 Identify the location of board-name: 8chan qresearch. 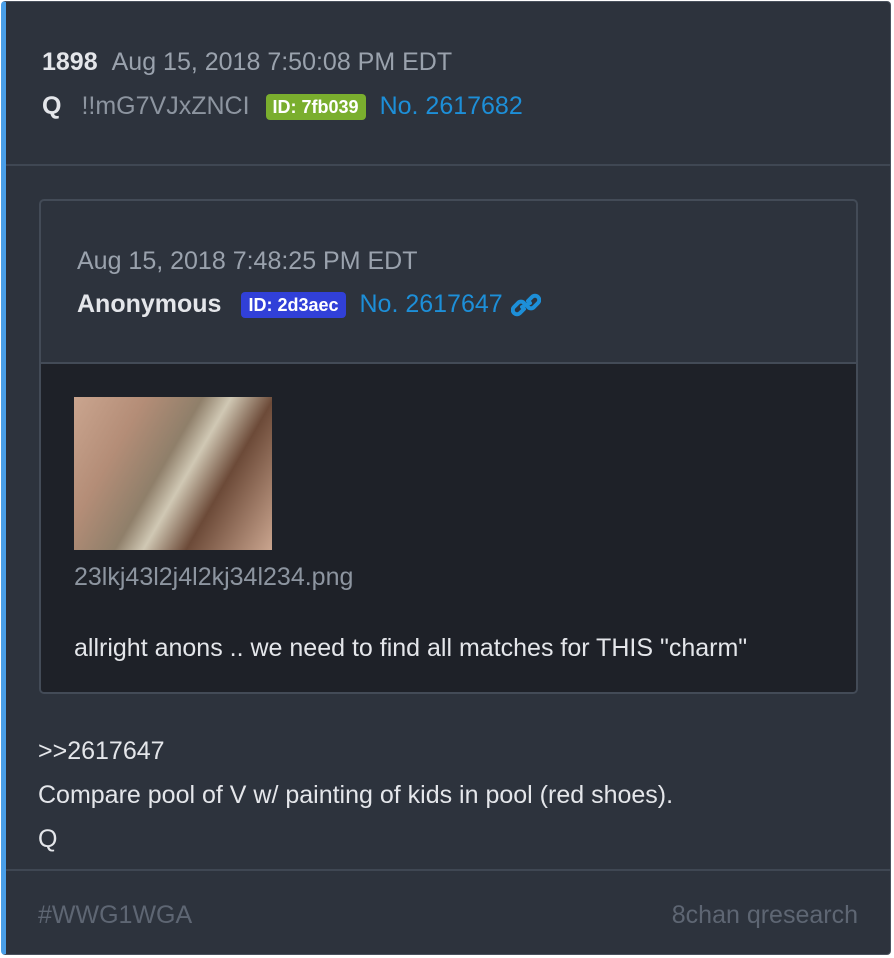
(764, 915).